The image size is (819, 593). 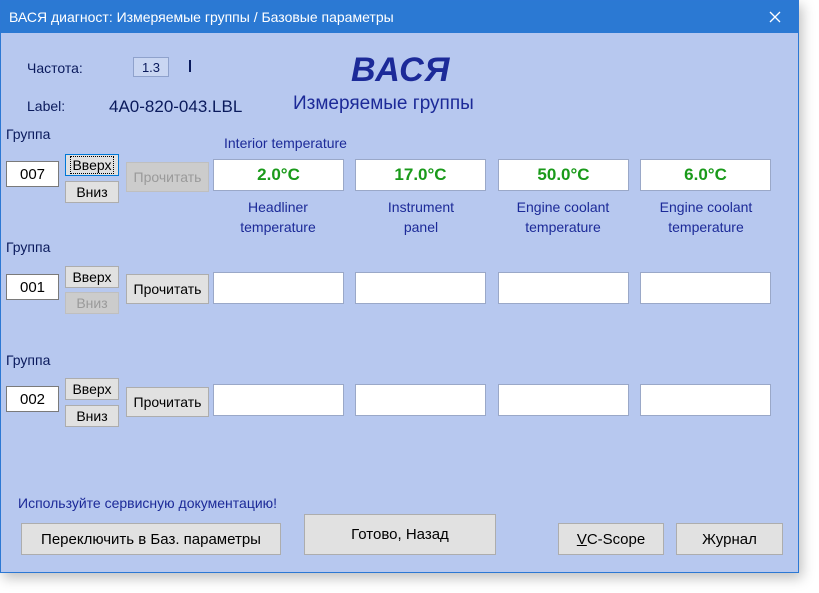 What do you see at coordinates (190, 66) in the screenshot?
I see `frequency-indicator` at bounding box center [190, 66].